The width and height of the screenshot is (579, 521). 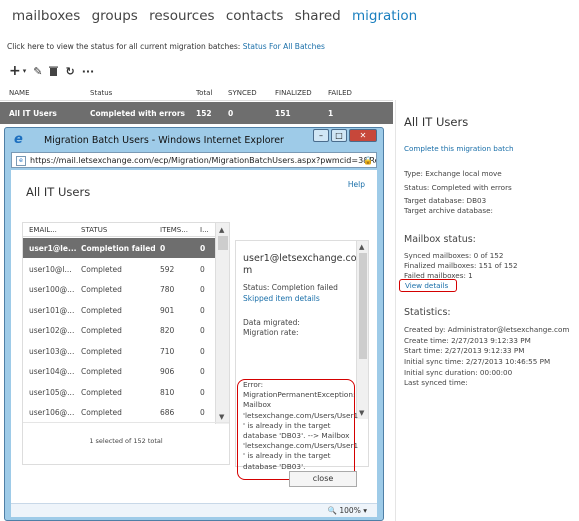 I want to click on page-icon: e, so click(x=21, y=161).